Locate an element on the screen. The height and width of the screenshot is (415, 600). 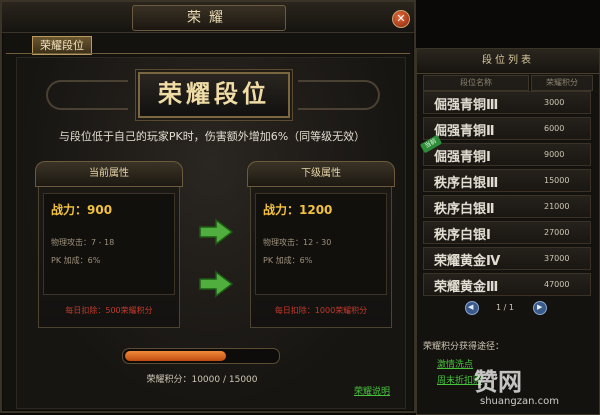
rank-points: 21000 is located at coordinates (557, 206).